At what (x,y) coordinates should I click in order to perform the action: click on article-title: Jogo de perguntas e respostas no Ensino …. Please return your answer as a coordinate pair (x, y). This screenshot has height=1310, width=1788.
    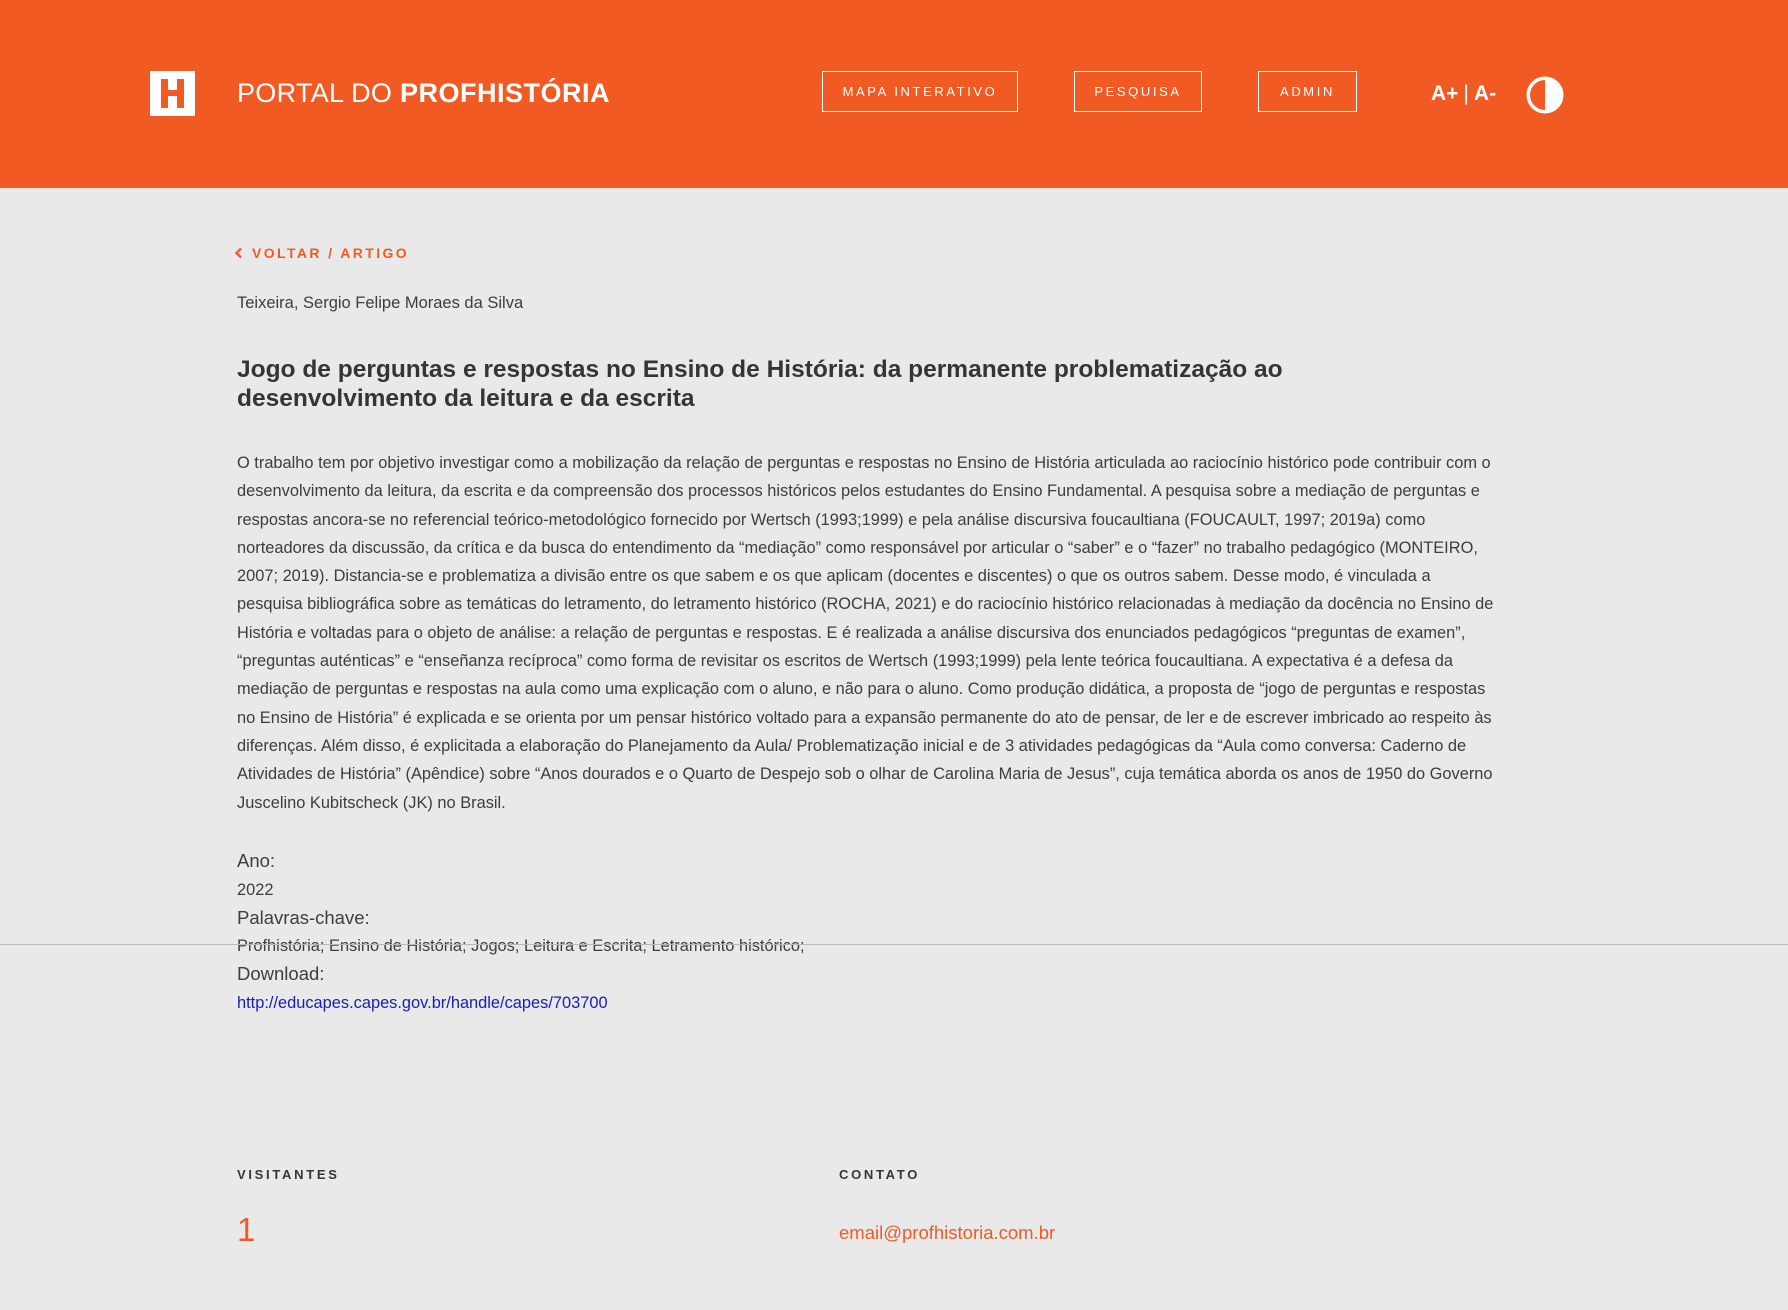
    Looking at the image, I should click on (760, 384).